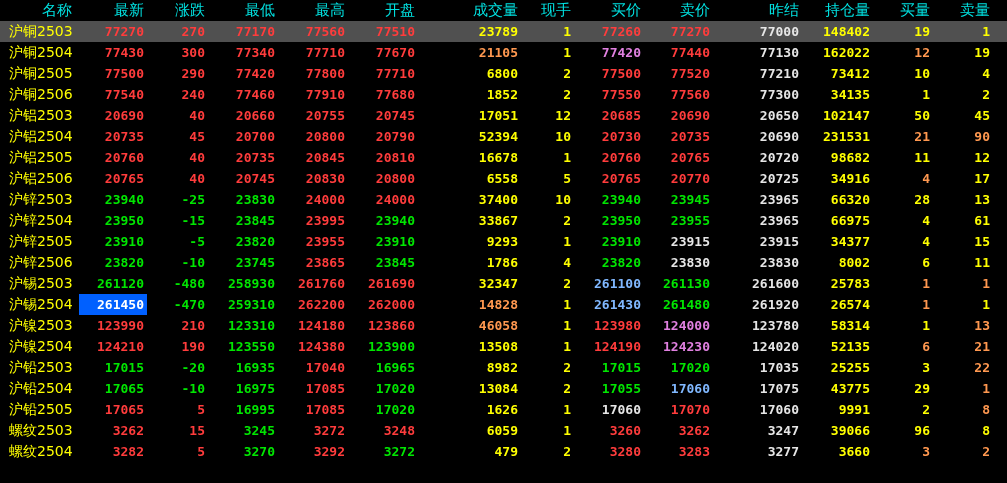 The image size is (1007, 483). What do you see at coordinates (850, 367) in the screenshot?
I see `quote-value: 25255` at bounding box center [850, 367].